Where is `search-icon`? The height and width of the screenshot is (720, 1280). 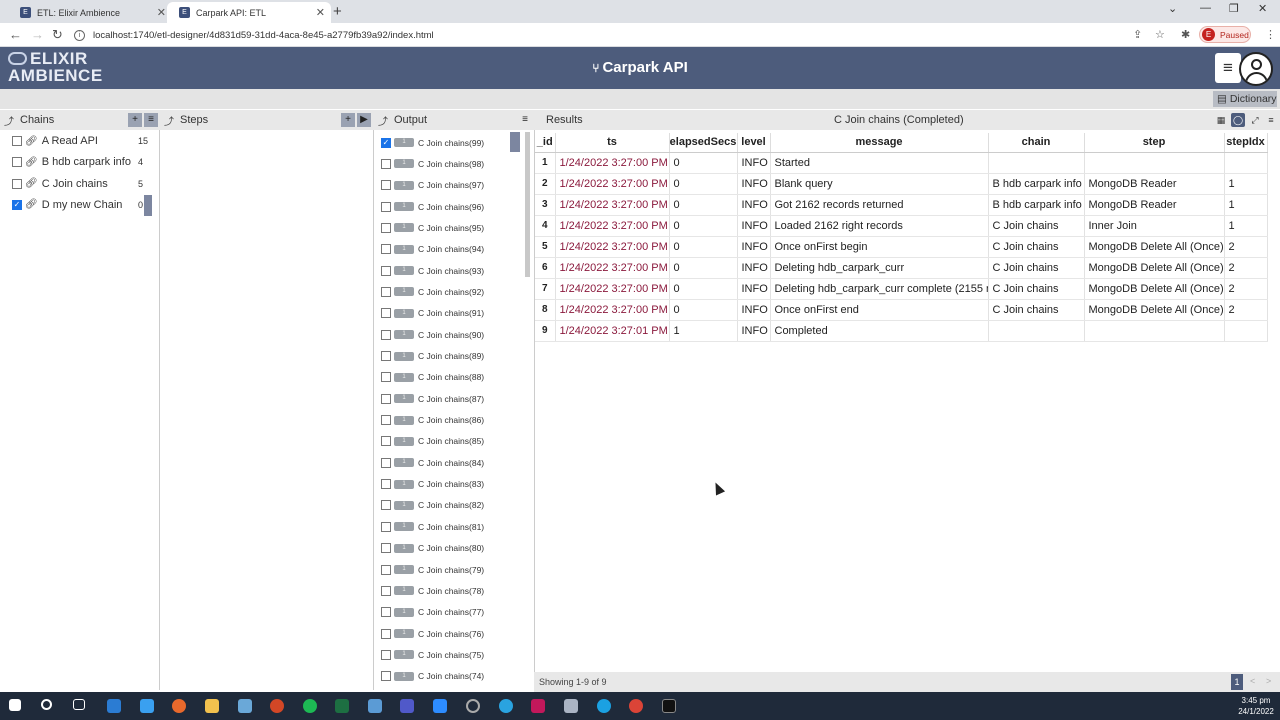 search-icon is located at coordinates (46, 704).